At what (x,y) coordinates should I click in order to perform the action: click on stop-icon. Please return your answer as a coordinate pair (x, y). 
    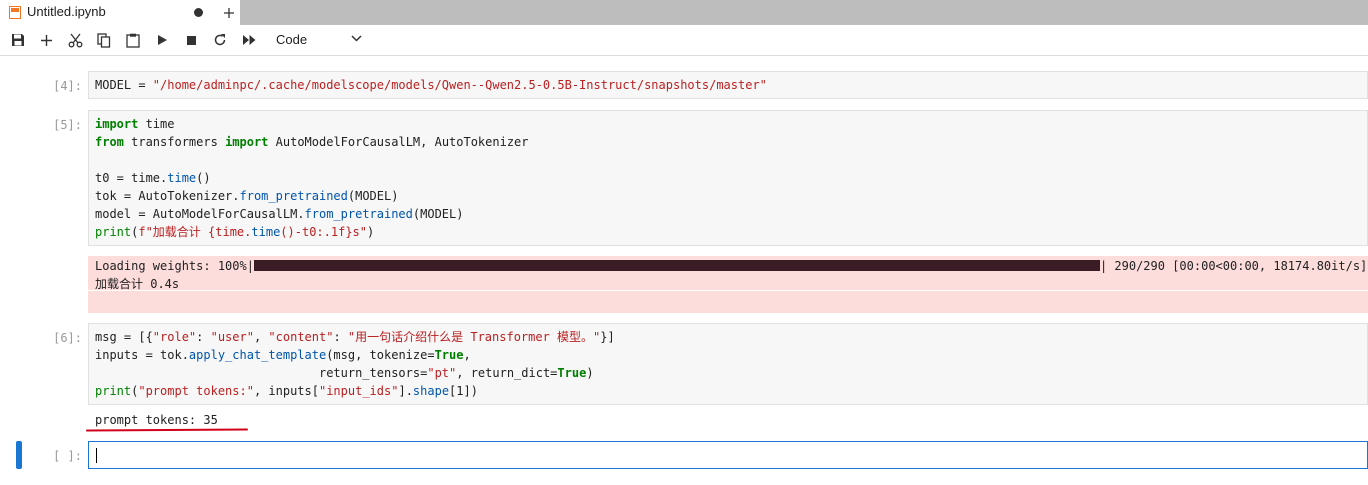
    Looking at the image, I should click on (191, 40).